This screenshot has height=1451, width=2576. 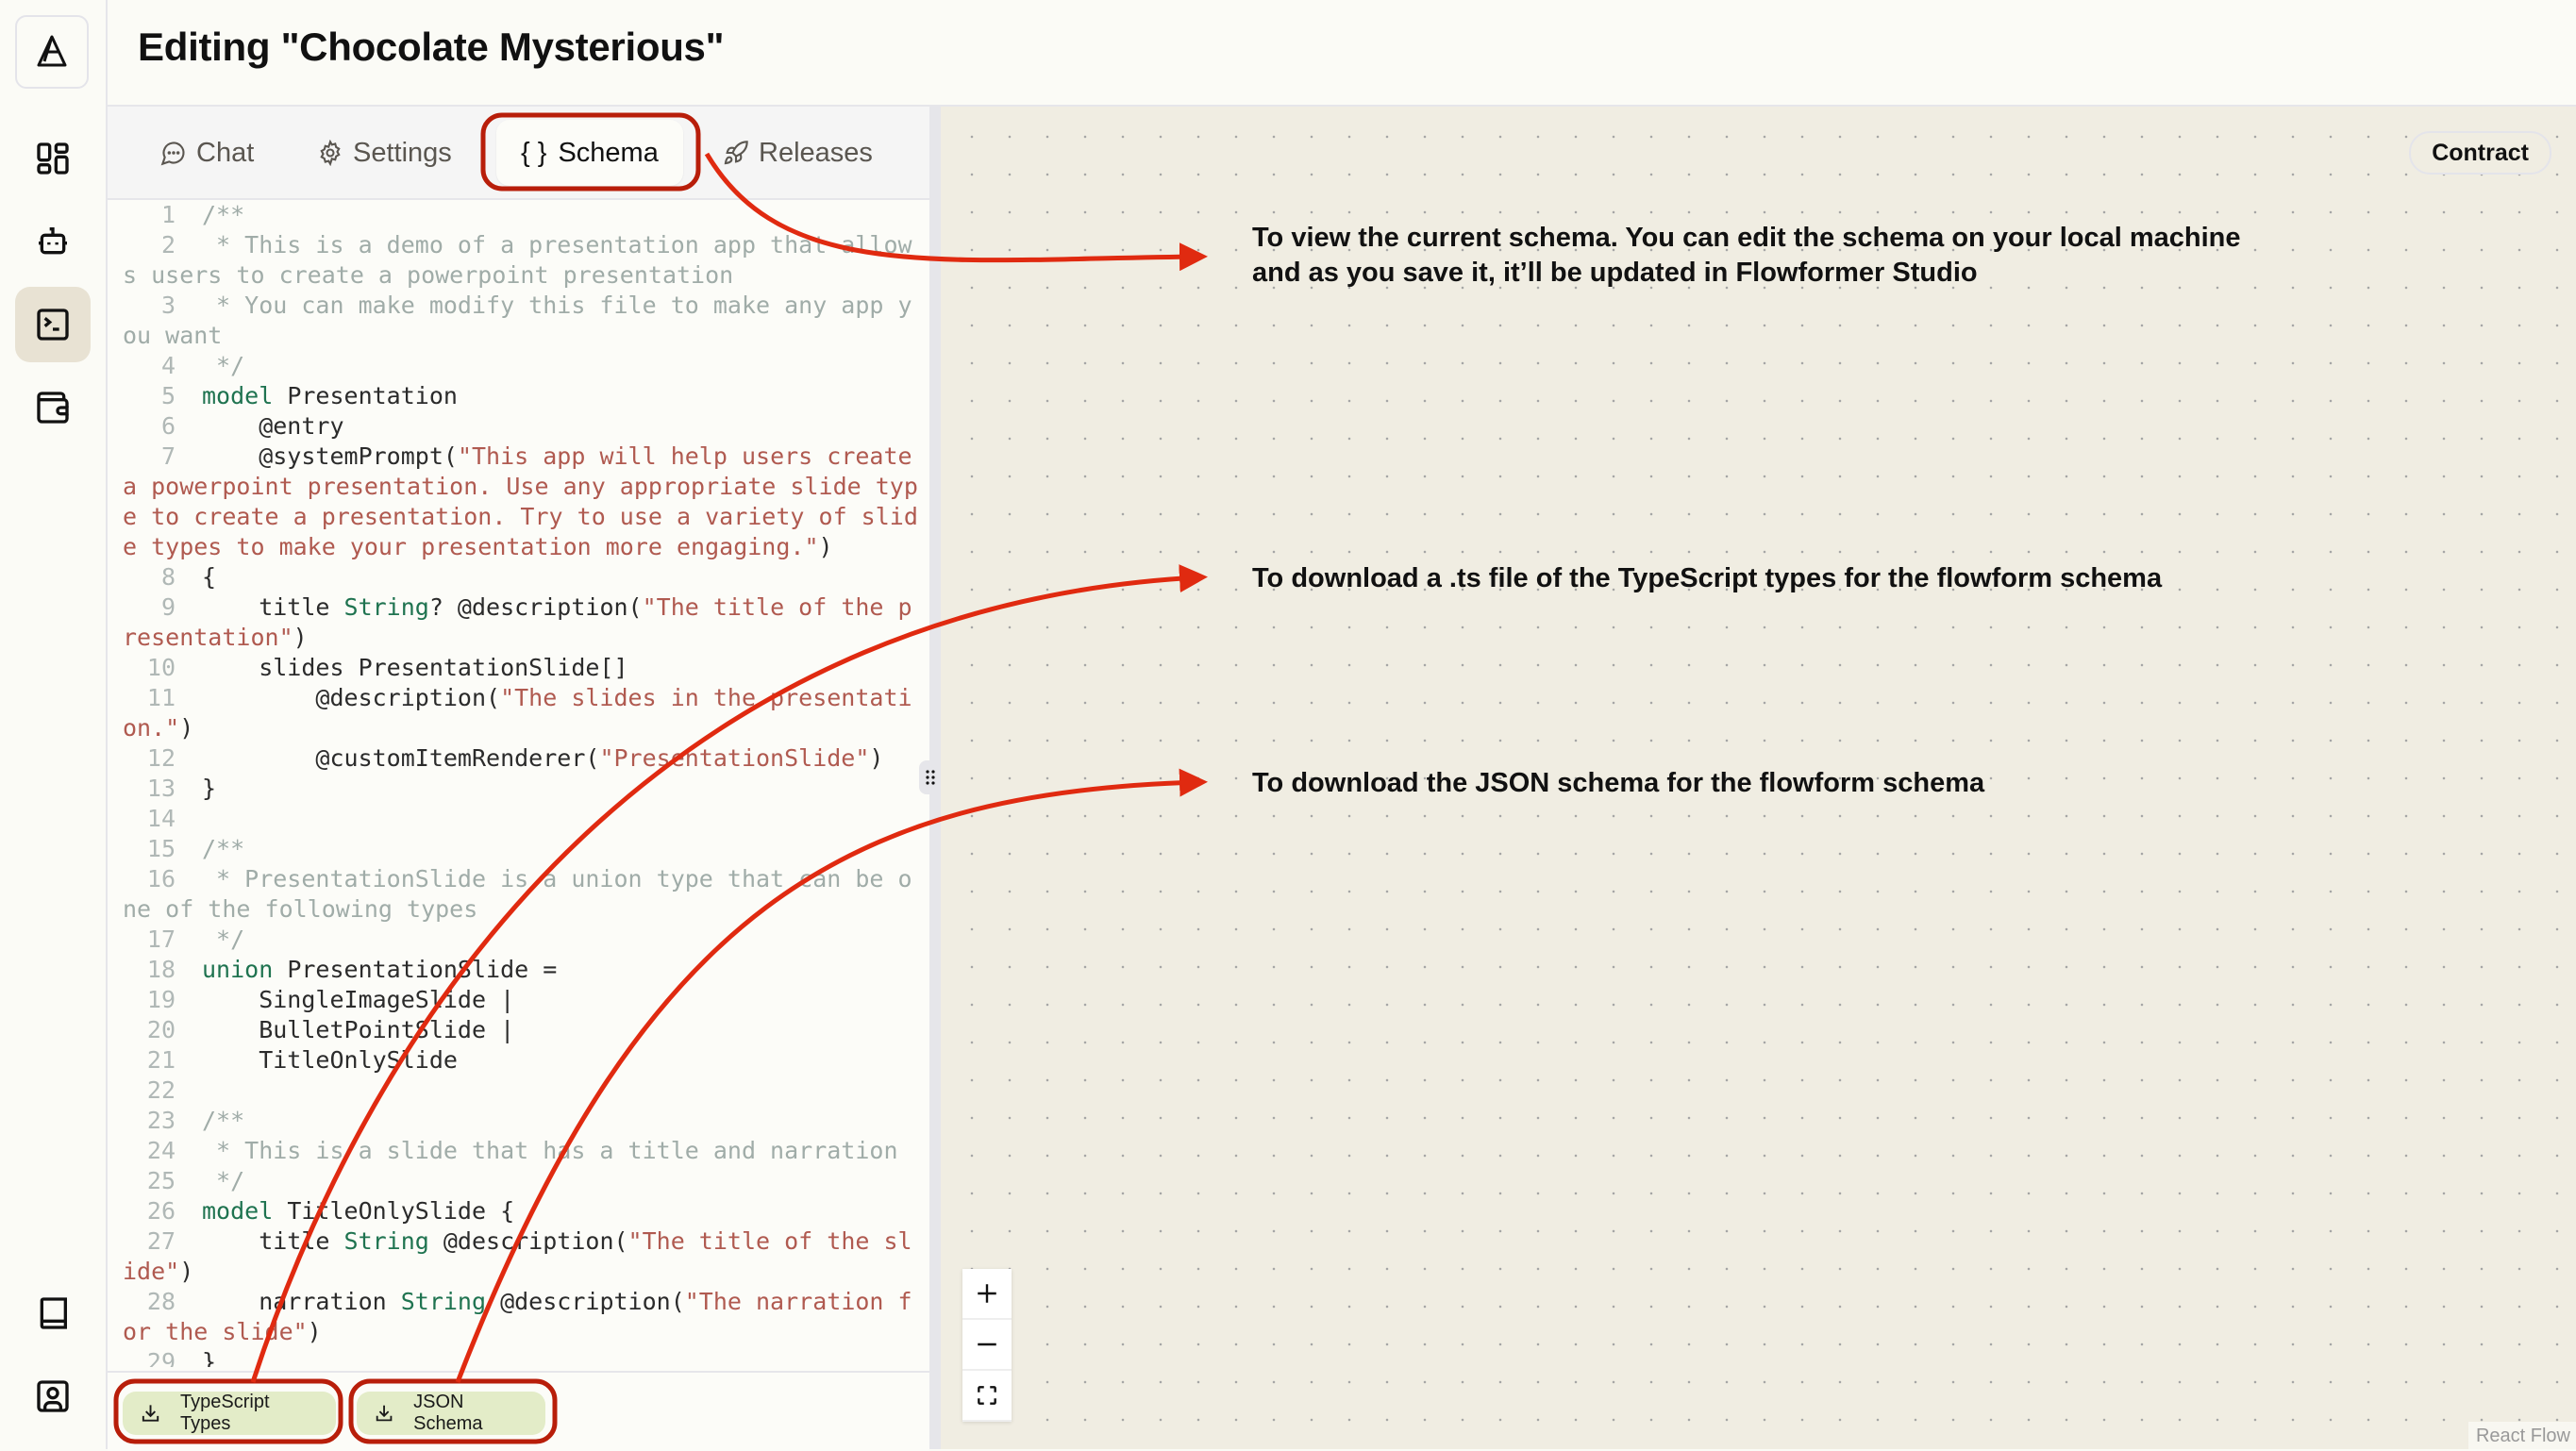 What do you see at coordinates (798, 153) in the screenshot?
I see `tab-releases: Releases` at bounding box center [798, 153].